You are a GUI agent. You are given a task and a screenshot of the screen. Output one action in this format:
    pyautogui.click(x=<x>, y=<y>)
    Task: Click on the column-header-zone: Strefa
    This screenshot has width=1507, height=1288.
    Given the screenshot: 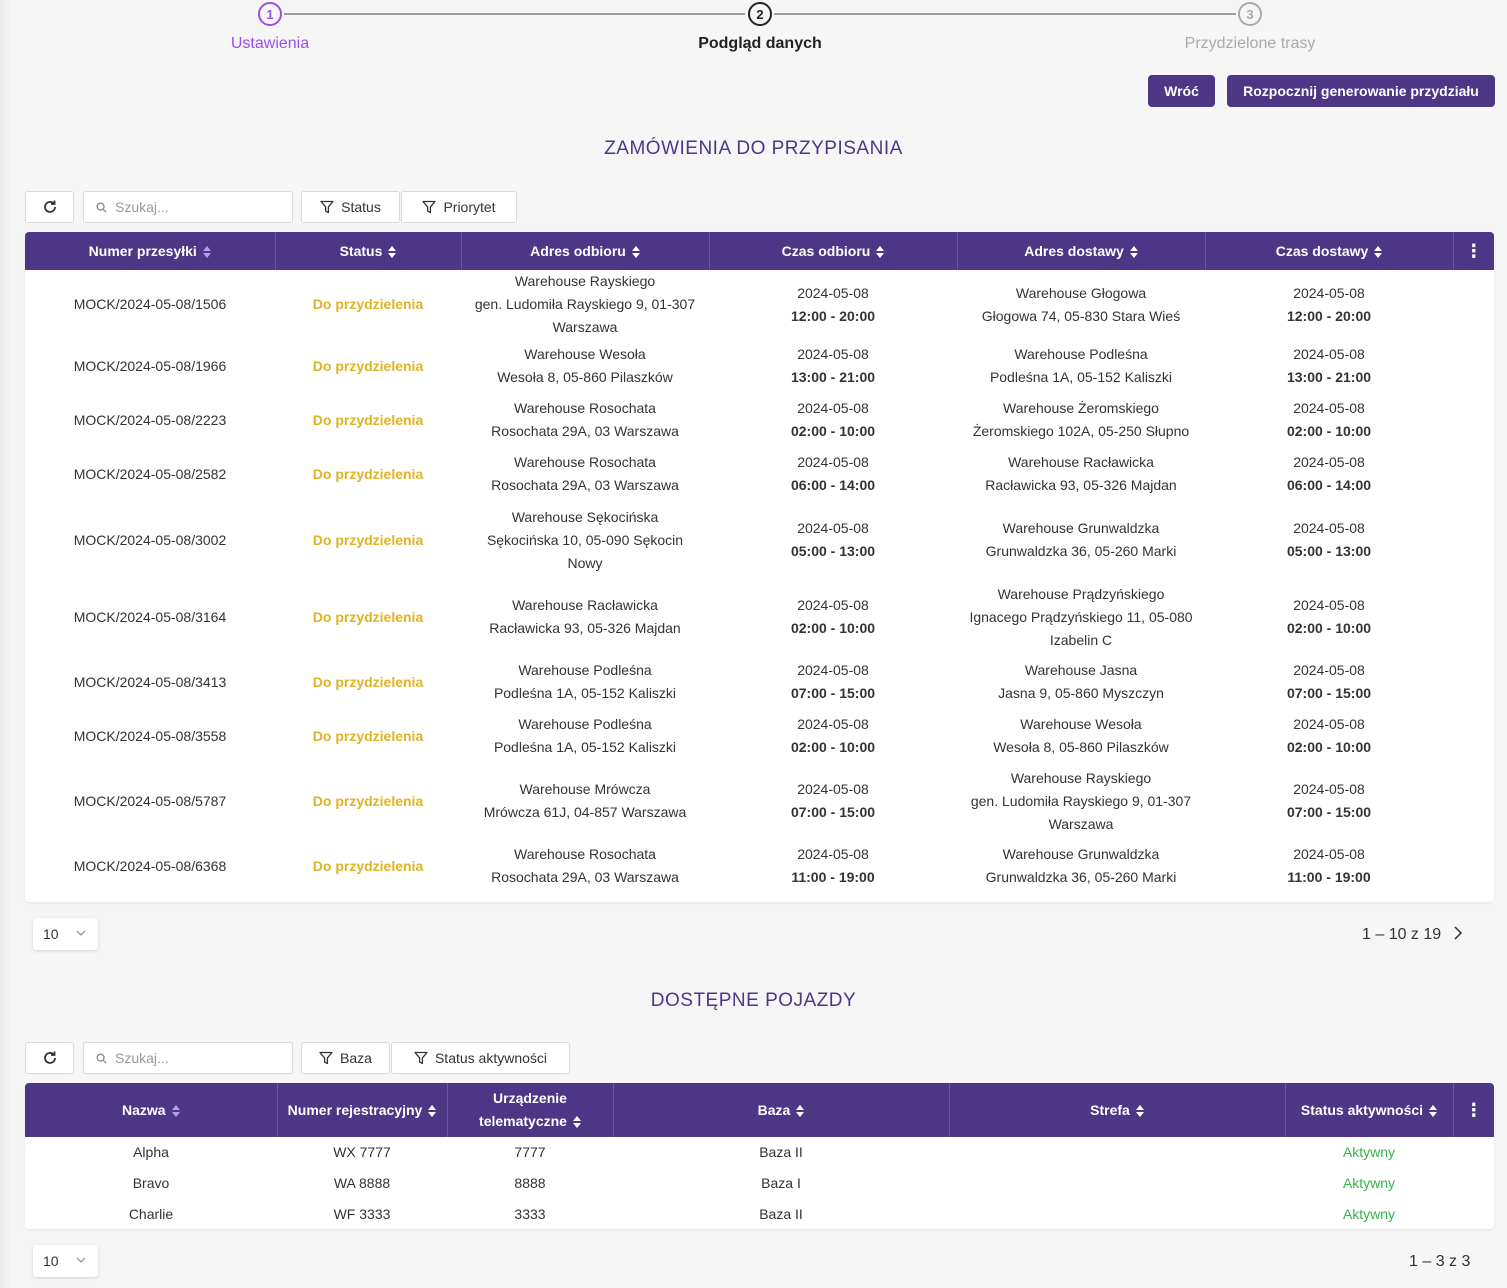 What is the action you would take?
    pyautogui.click(x=1117, y=1110)
    